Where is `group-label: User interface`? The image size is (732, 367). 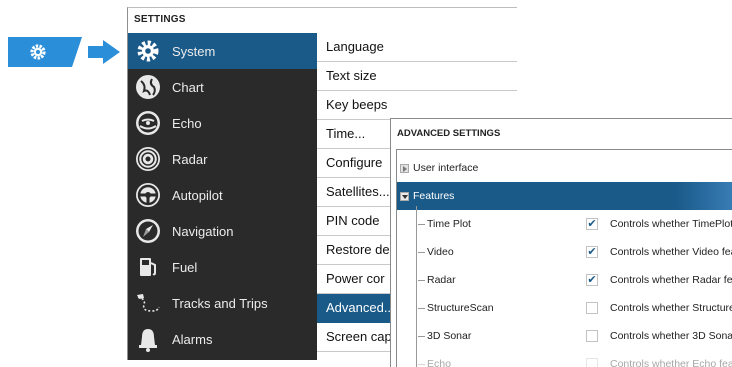
group-label: User interface is located at coordinates (446, 168).